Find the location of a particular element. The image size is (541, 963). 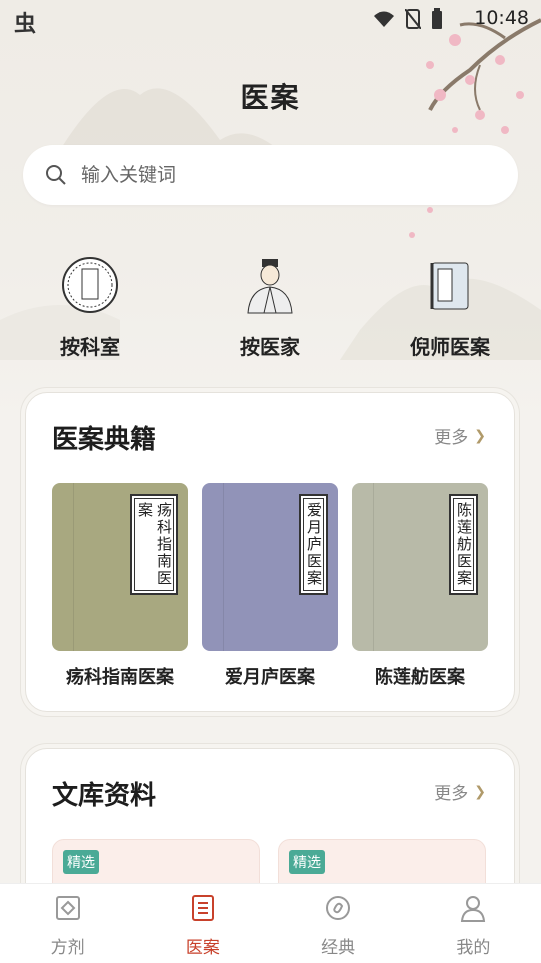

book-name: 陈莲舫医案 is located at coordinates (420, 677).